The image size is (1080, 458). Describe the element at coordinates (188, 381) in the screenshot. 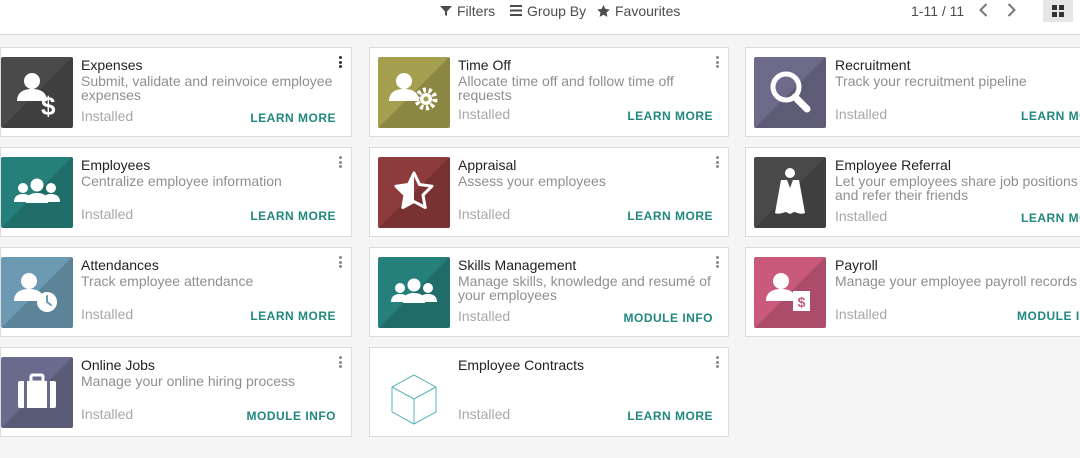

I see `app-summary: Manage your online hiring process` at that location.